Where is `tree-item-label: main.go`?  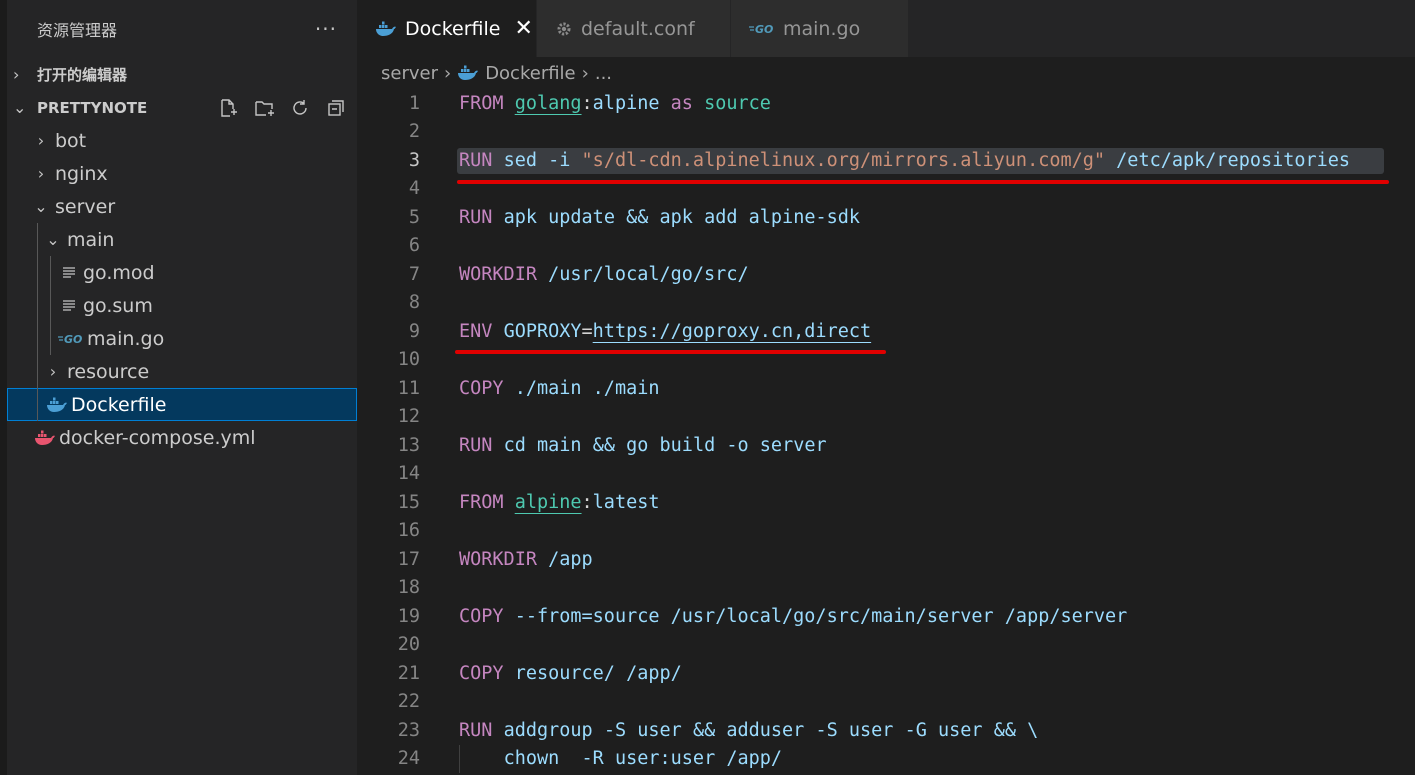
tree-item-label: main.go is located at coordinates (126, 338).